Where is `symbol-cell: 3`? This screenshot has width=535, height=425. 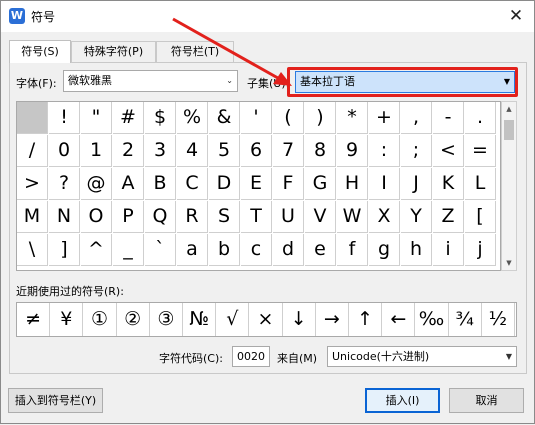
symbol-cell: 3 is located at coordinates (160, 151).